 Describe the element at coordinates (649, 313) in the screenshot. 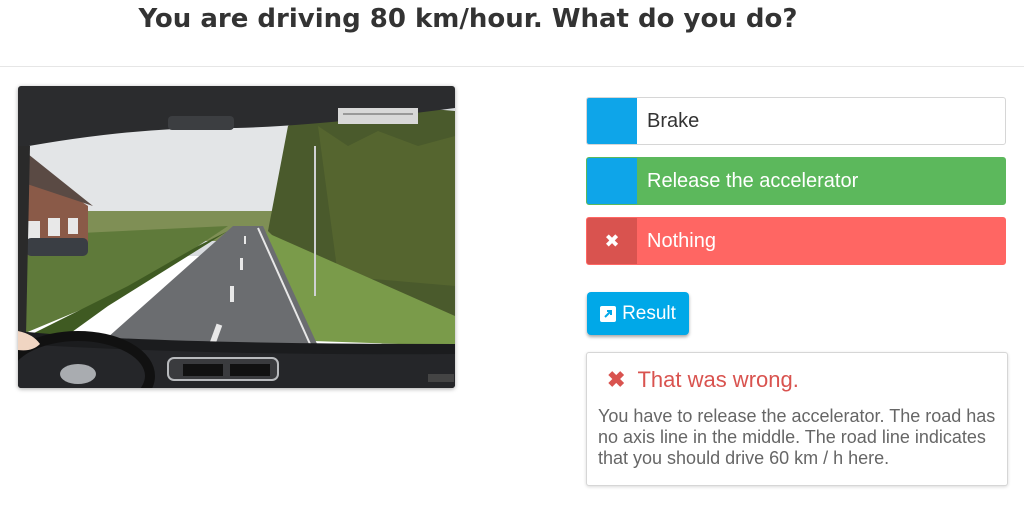

I see `result-button-label: Result` at that location.